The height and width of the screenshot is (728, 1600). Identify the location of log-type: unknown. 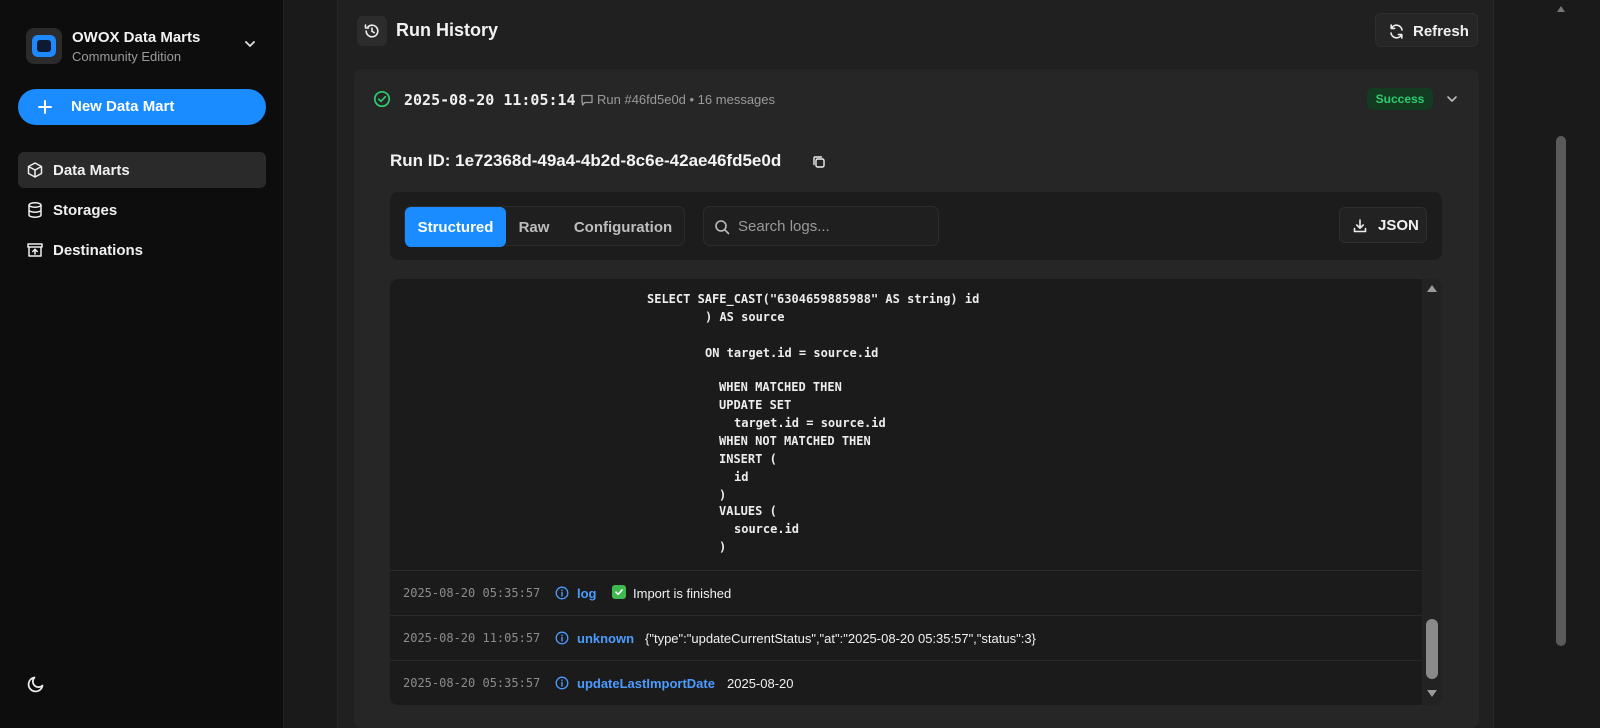
(606, 638).